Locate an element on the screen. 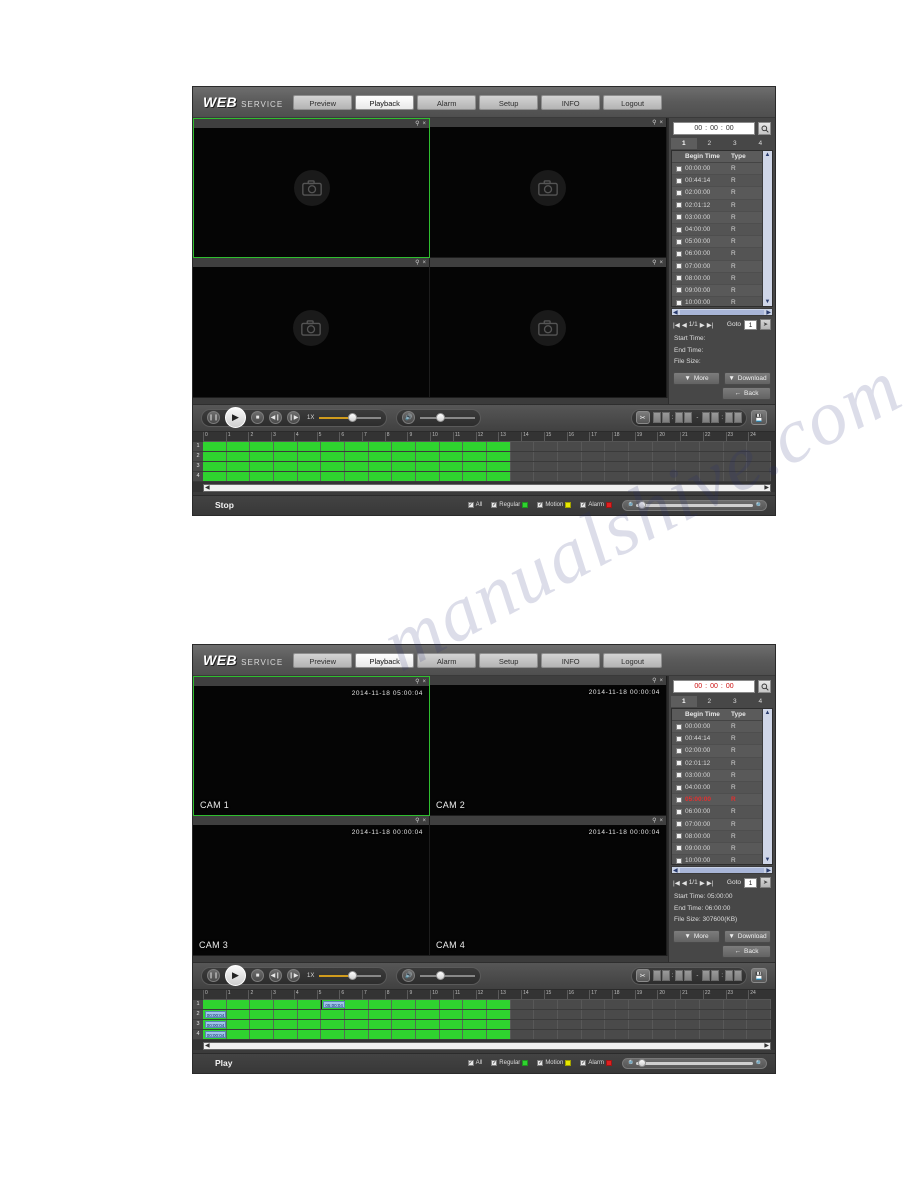  stop-button: ■ is located at coordinates (257, 417).